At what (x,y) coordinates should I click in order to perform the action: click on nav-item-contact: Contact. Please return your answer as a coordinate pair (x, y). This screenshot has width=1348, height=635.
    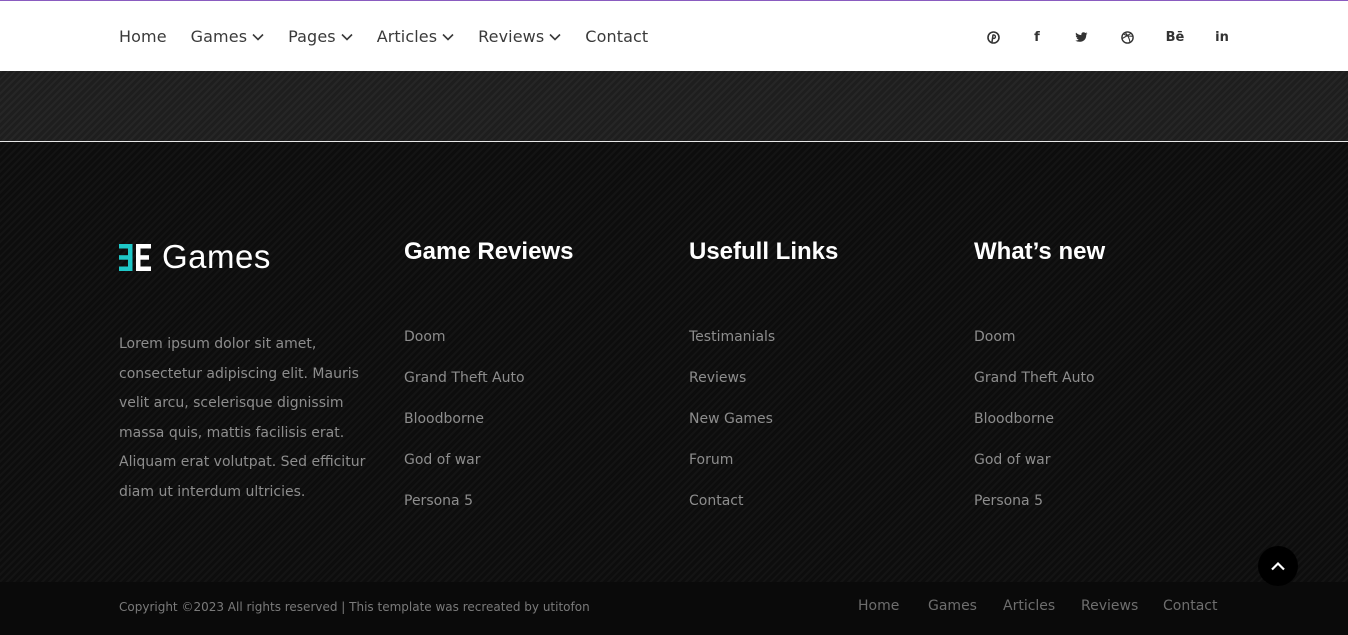
    Looking at the image, I should click on (616, 36).